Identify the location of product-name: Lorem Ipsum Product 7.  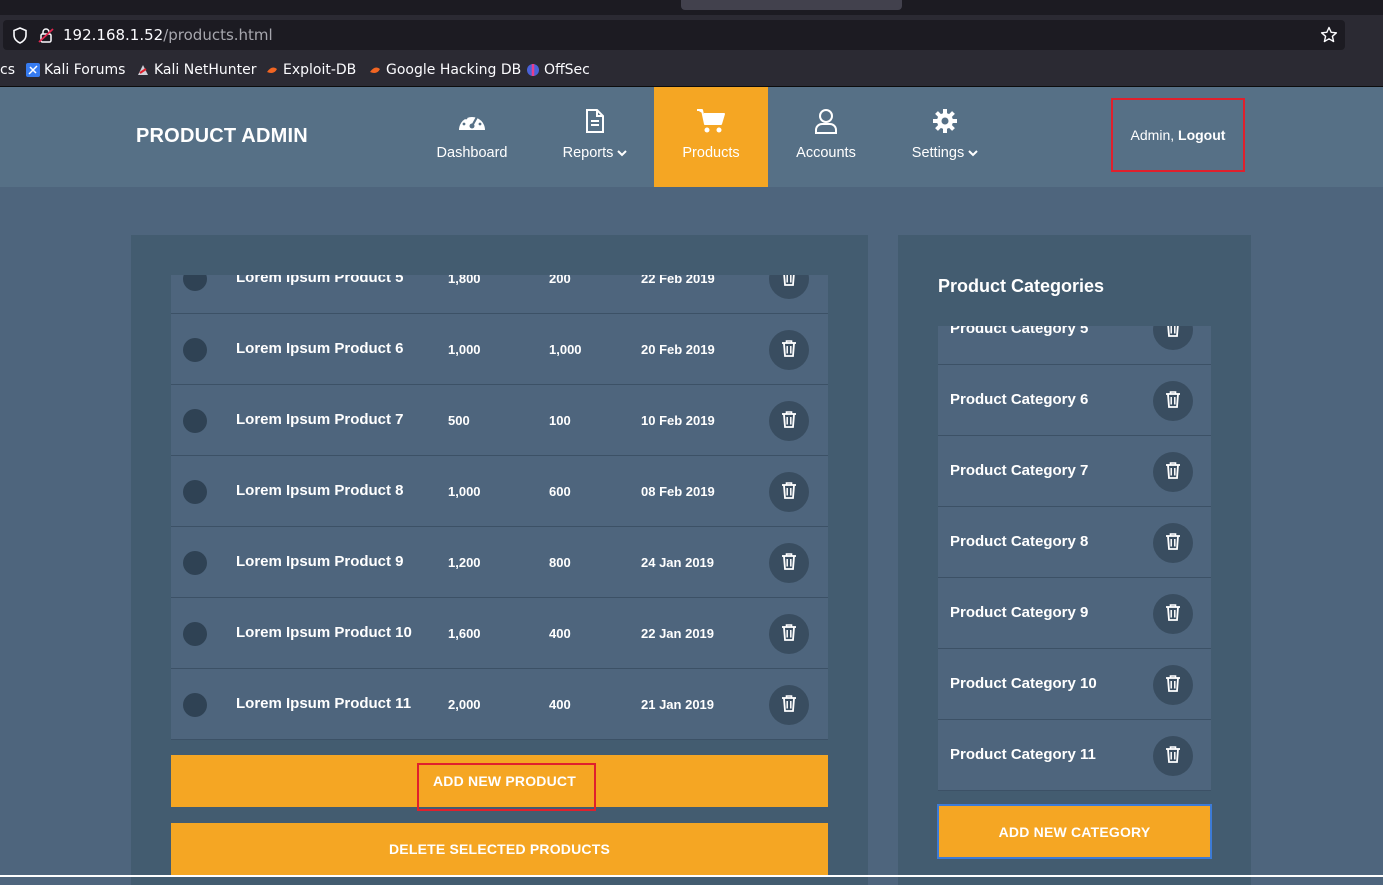
(320, 419).